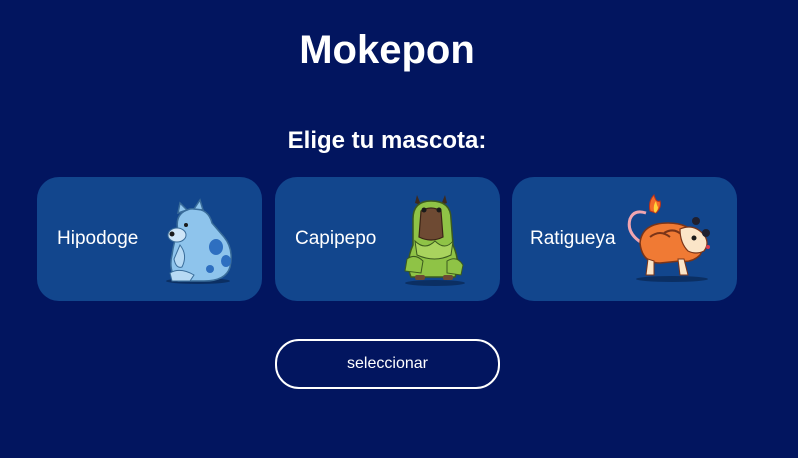 This screenshot has height=458, width=798. What do you see at coordinates (387, 140) in the screenshot?
I see `page-subtitle: Elige tu mascota:` at bounding box center [387, 140].